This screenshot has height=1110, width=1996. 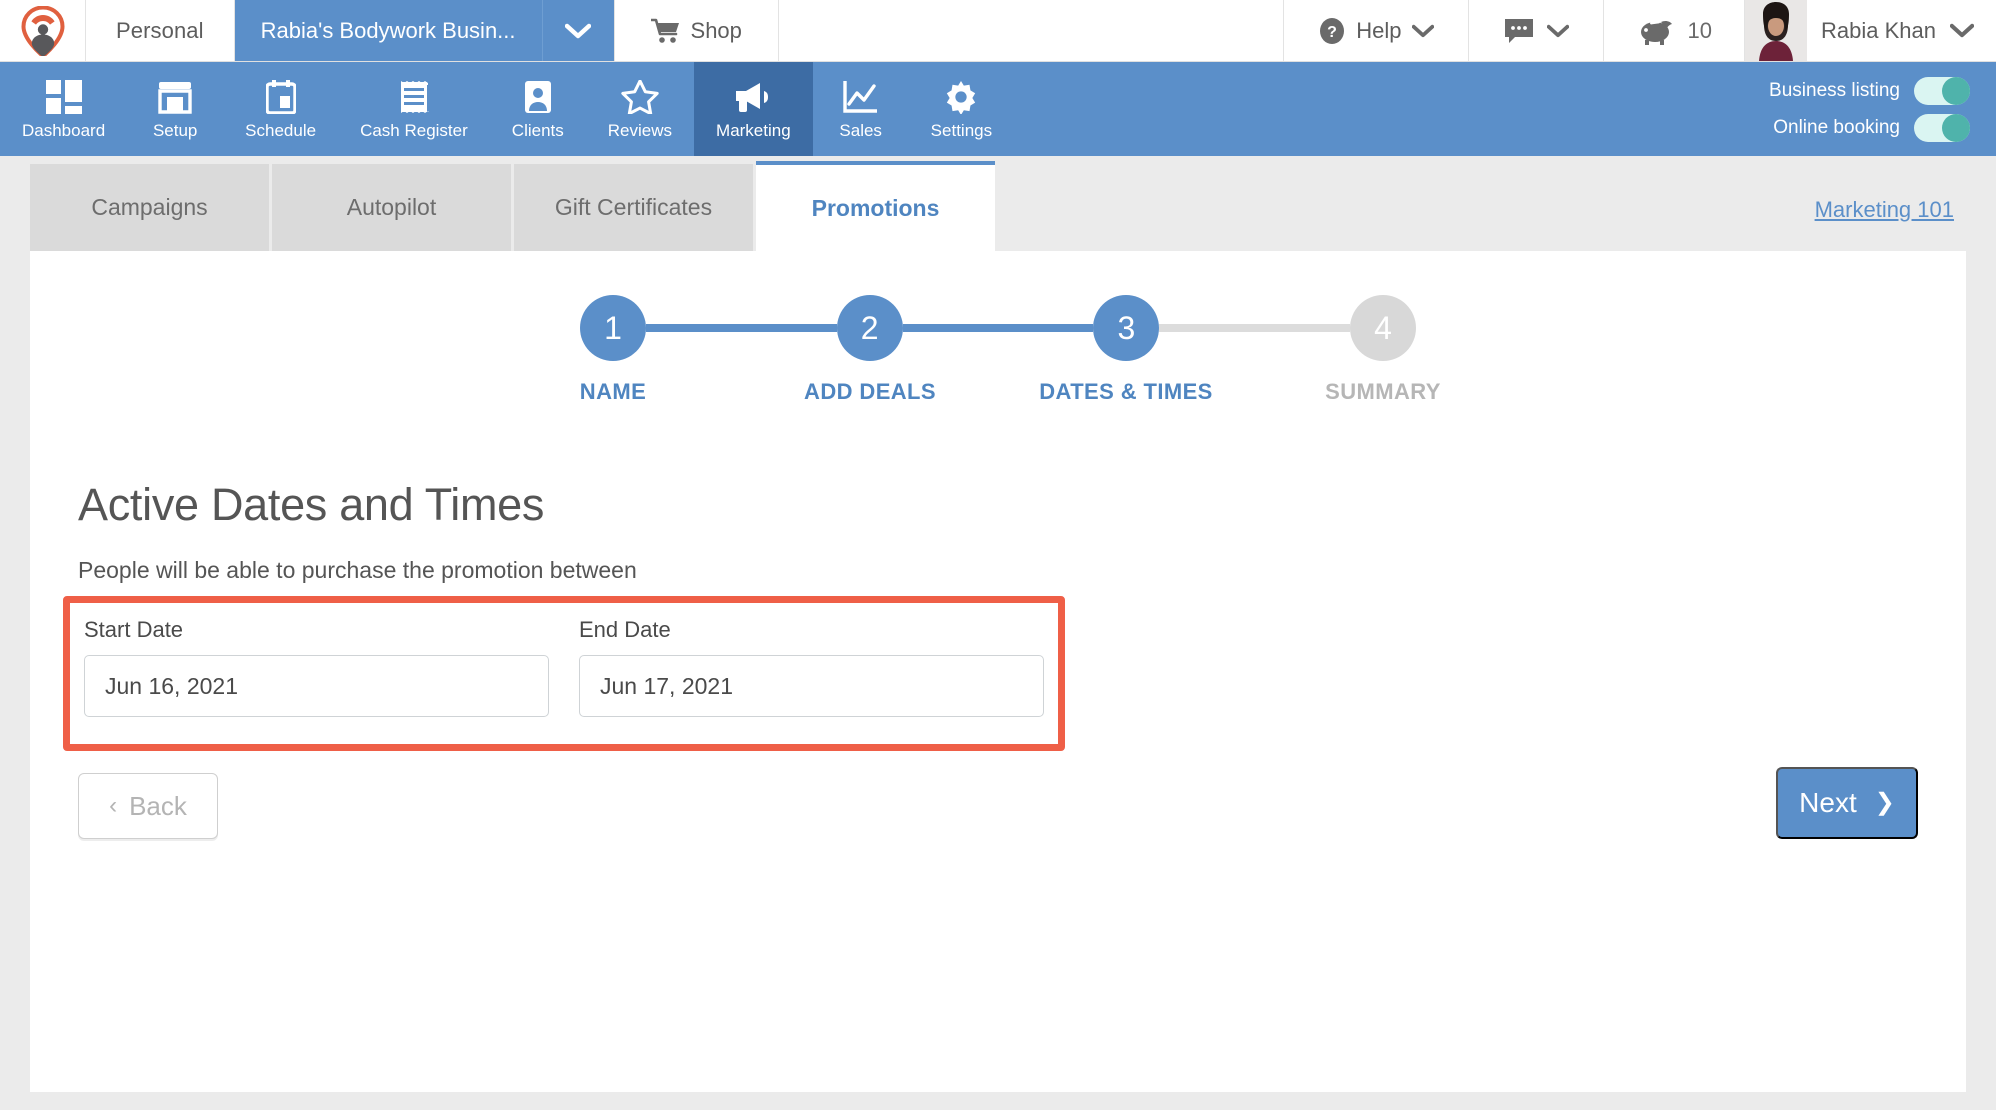 I want to click on nav-label: Settings, so click(x=961, y=130).